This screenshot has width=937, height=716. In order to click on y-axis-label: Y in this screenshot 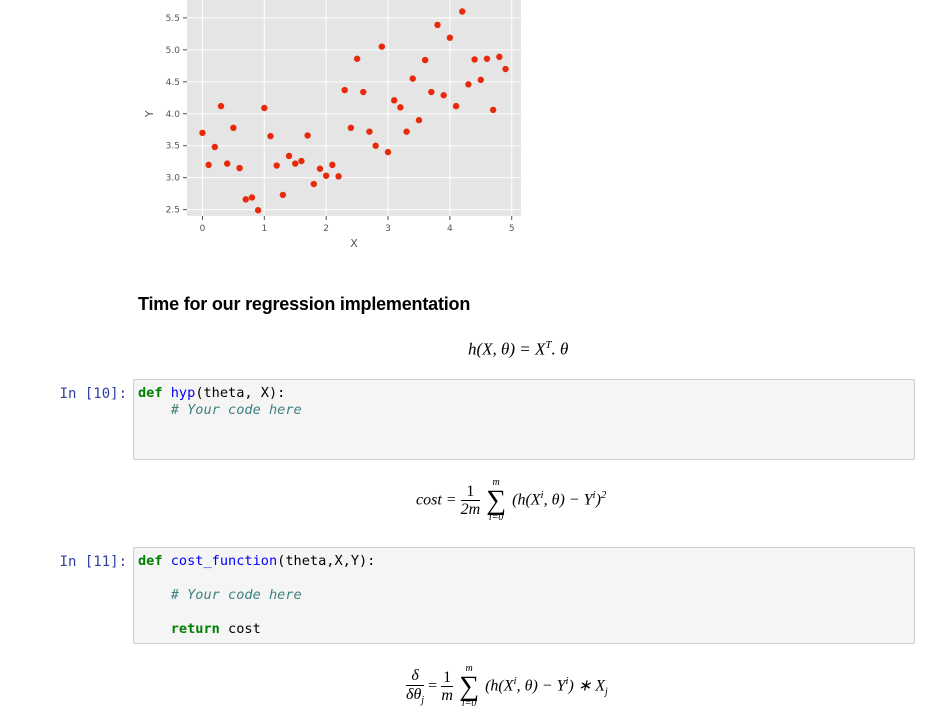, I will do `click(149, 114)`.